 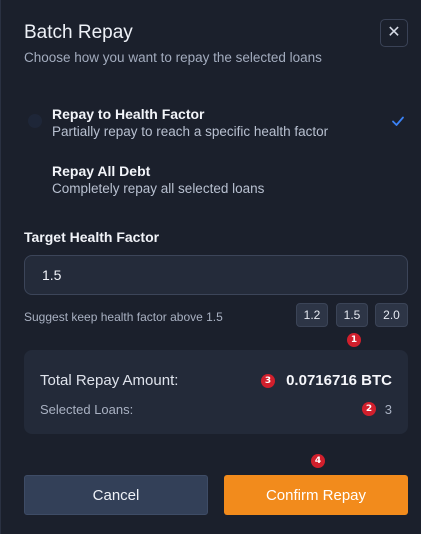 What do you see at coordinates (35, 121) in the screenshot?
I see `radio-indicator` at bounding box center [35, 121].